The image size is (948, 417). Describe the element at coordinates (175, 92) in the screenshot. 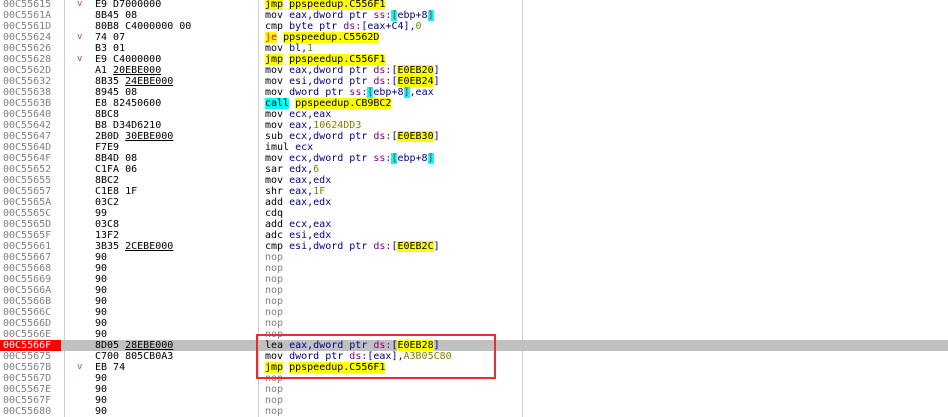

I see `bytes-cell: 8945 08` at that location.